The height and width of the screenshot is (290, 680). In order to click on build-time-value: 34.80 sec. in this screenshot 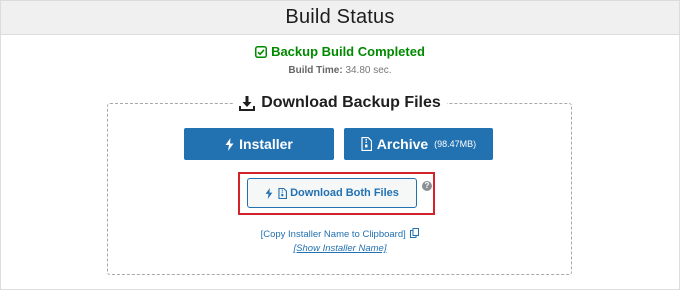, I will do `click(368, 70)`.